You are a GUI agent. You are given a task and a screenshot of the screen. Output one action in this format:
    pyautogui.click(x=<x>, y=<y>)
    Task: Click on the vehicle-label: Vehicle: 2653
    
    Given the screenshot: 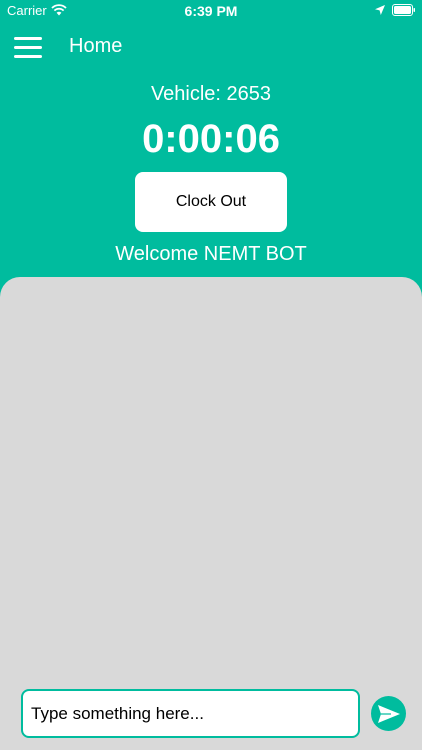 What is the action you would take?
    pyautogui.click(x=211, y=94)
    